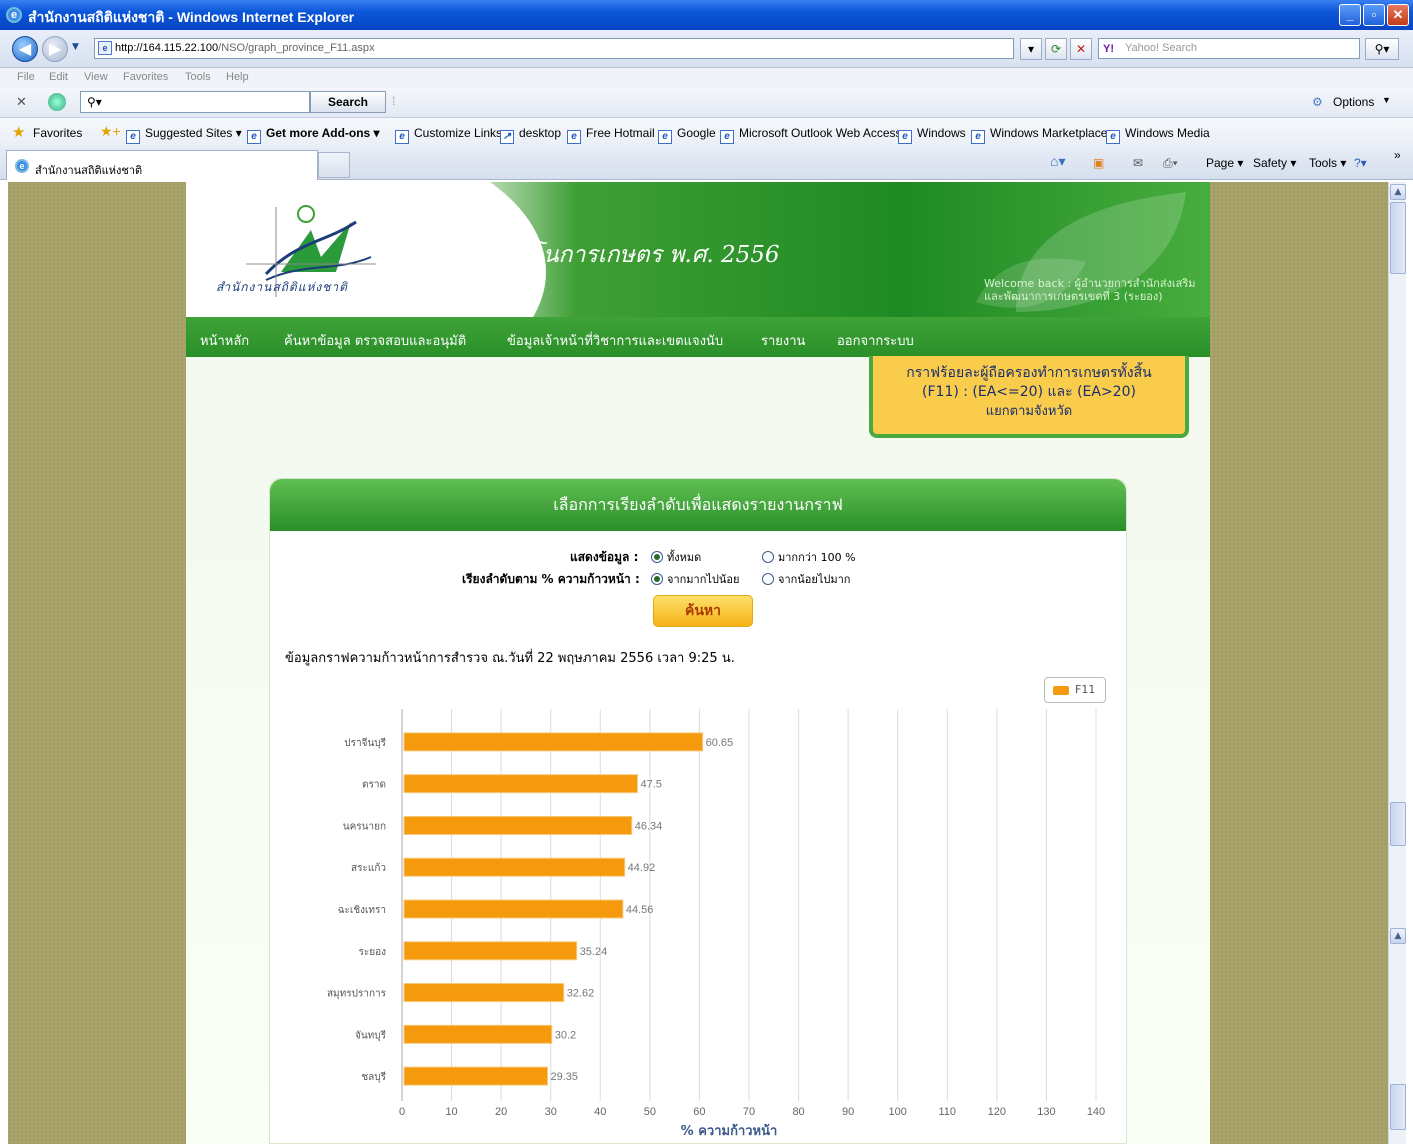 This screenshot has width=1413, height=1144. What do you see at coordinates (932, 135) in the screenshot?
I see `fav-windows: e Windows` at bounding box center [932, 135].